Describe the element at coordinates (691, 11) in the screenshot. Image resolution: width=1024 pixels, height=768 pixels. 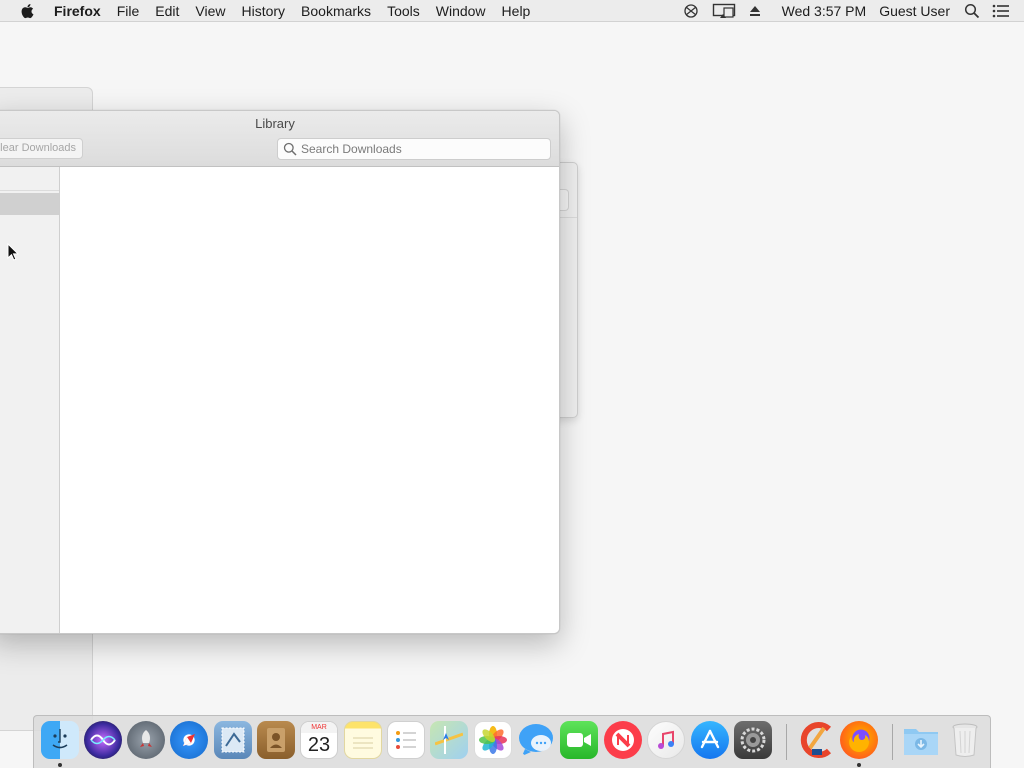
I see `accessibility-status-icon` at that location.